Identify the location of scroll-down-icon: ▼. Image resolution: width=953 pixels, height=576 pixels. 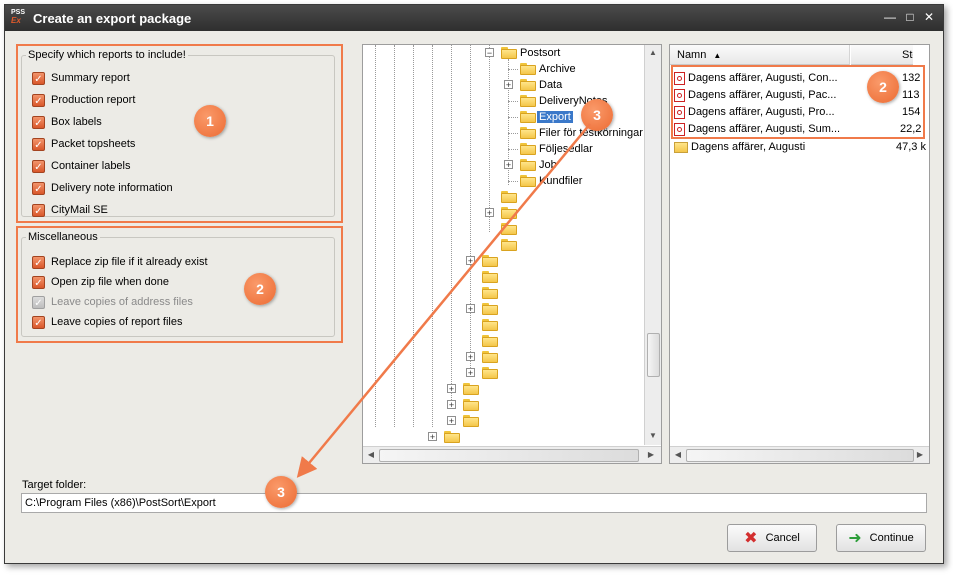
(653, 436).